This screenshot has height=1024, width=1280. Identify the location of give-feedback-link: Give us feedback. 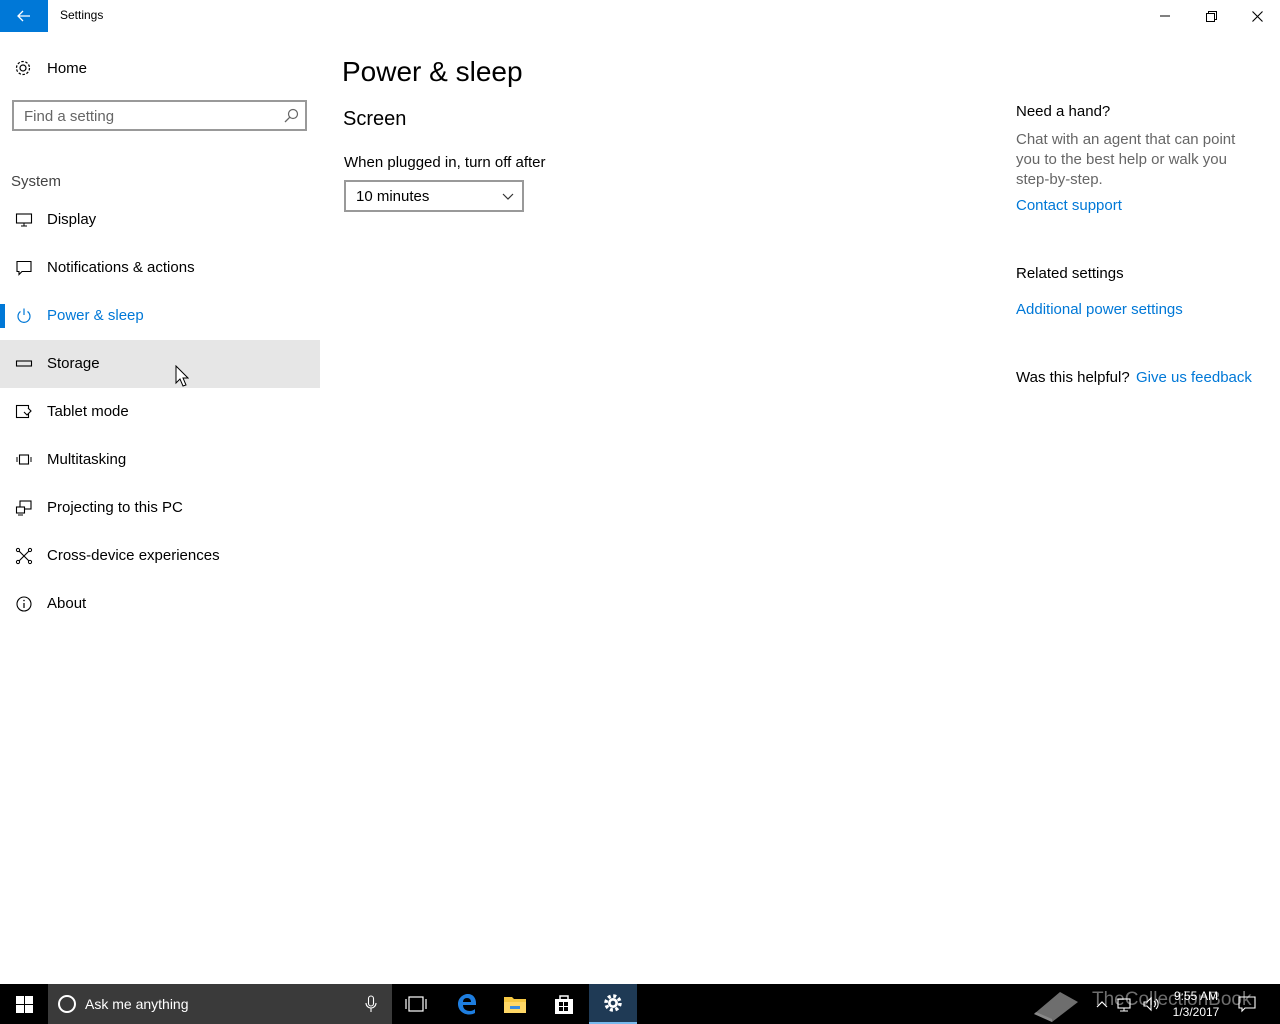
(1194, 377).